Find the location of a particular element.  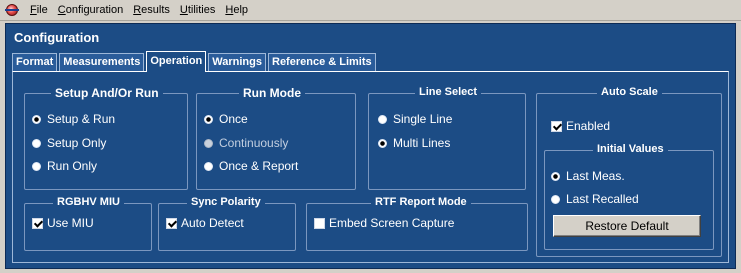

radio-once-and-report: Once & Report is located at coordinates (251, 166).